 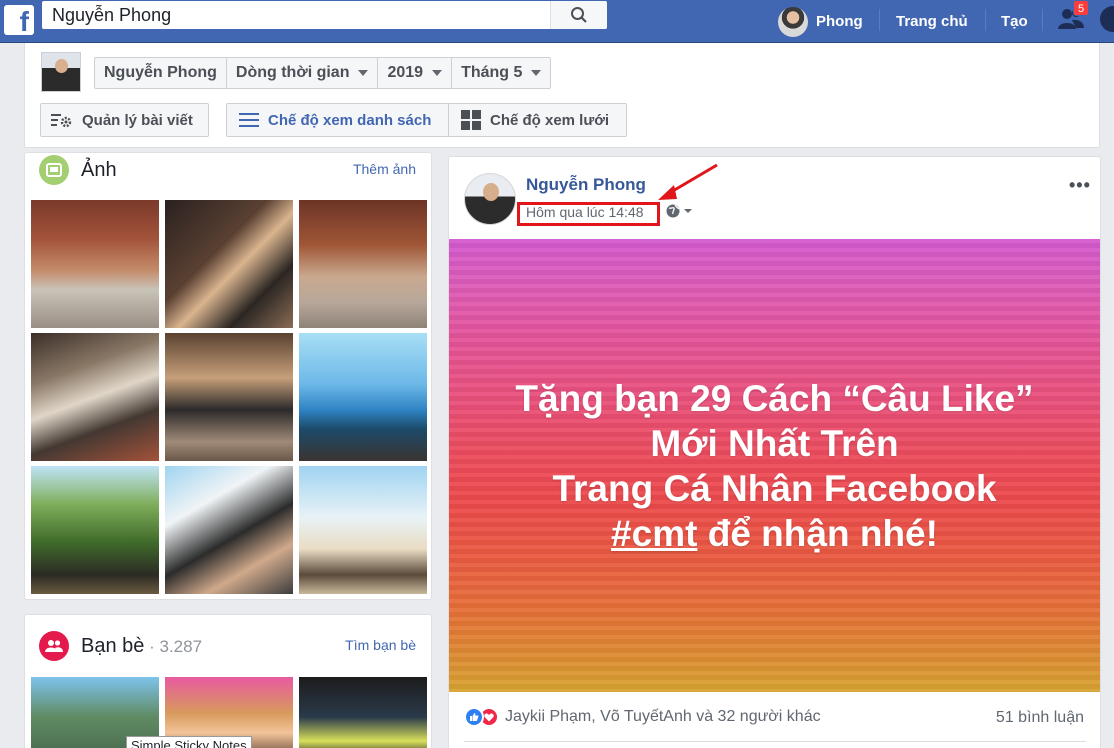 What do you see at coordinates (19, 20) in the screenshot?
I see `facebook-logo-icon: f` at bounding box center [19, 20].